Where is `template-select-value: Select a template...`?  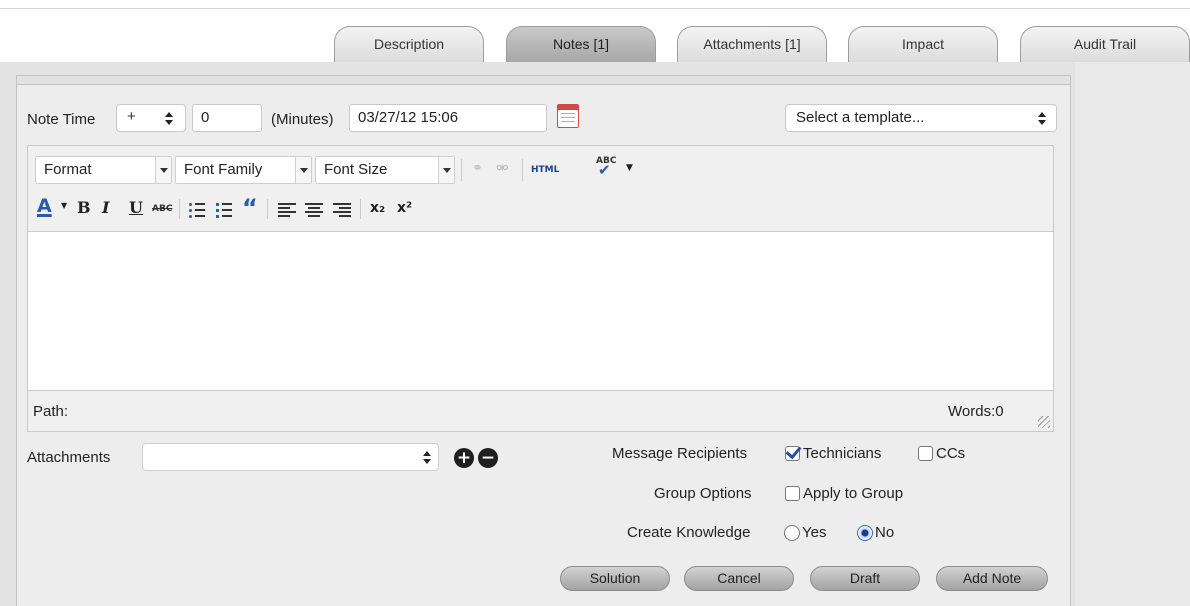
template-select-value: Select a template... is located at coordinates (860, 117).